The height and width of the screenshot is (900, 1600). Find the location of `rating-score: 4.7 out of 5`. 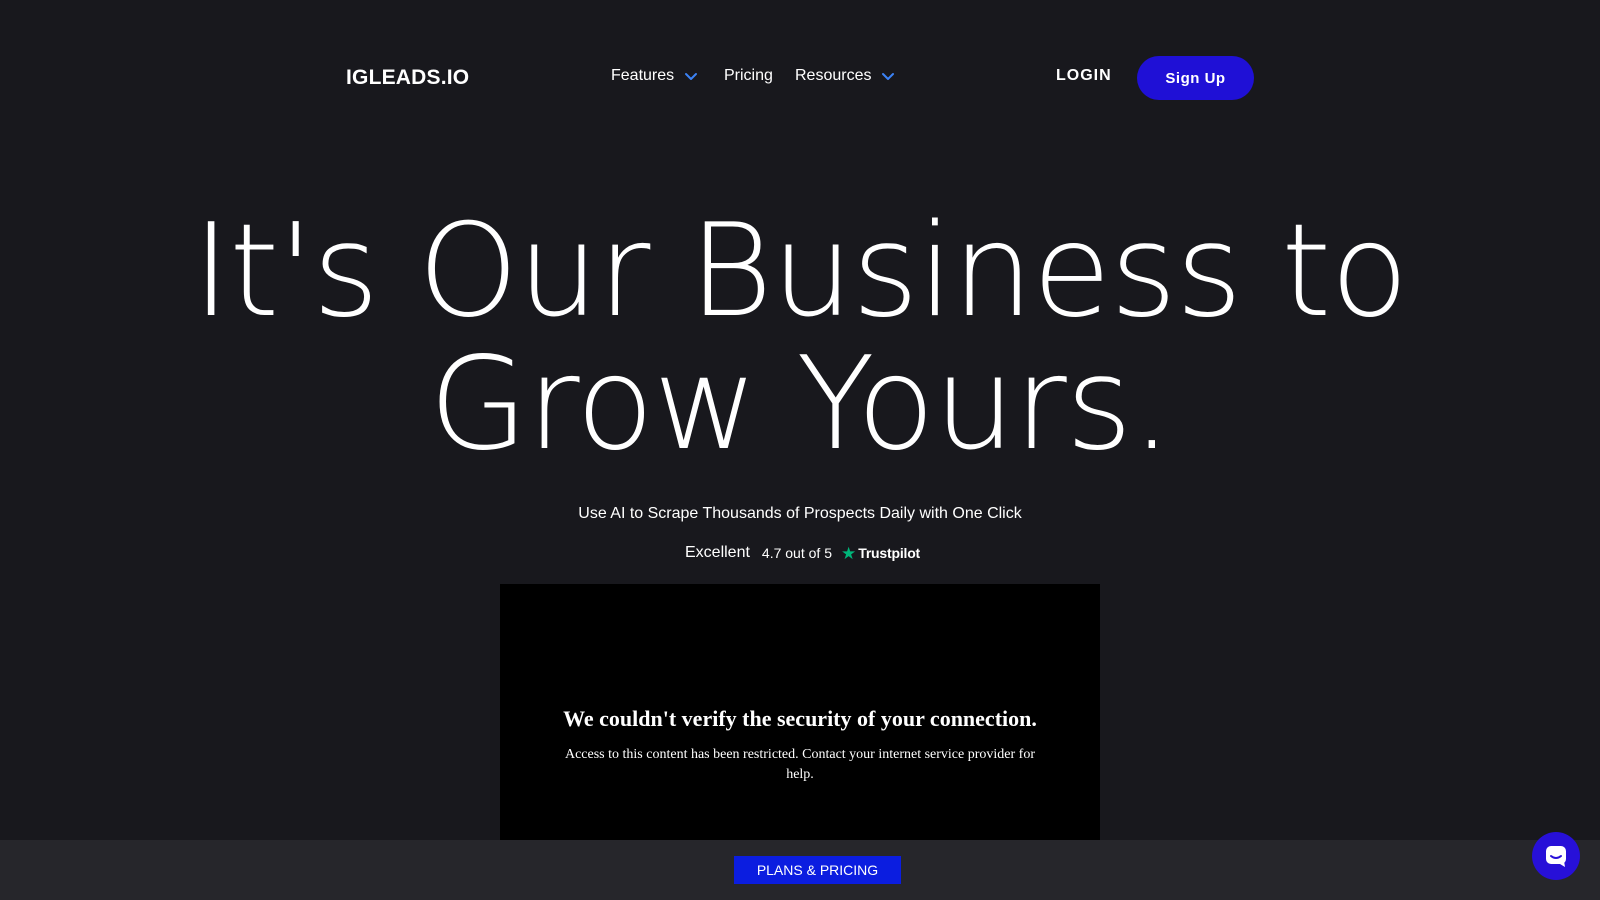

rating-score: 4.7 out of 5 is located at coordinates (796, 553).